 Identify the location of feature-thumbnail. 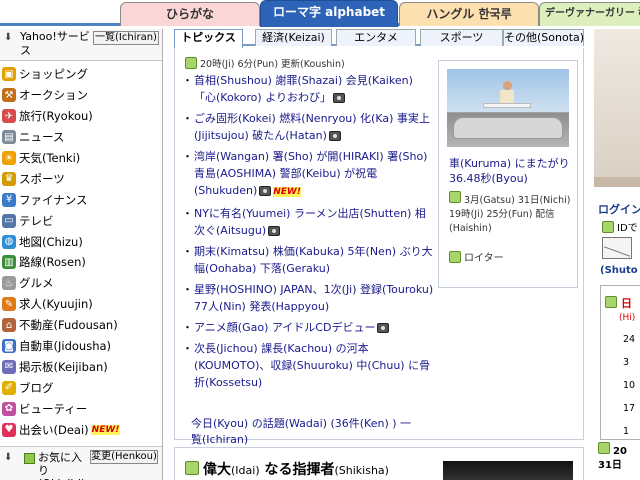
(508, 470).